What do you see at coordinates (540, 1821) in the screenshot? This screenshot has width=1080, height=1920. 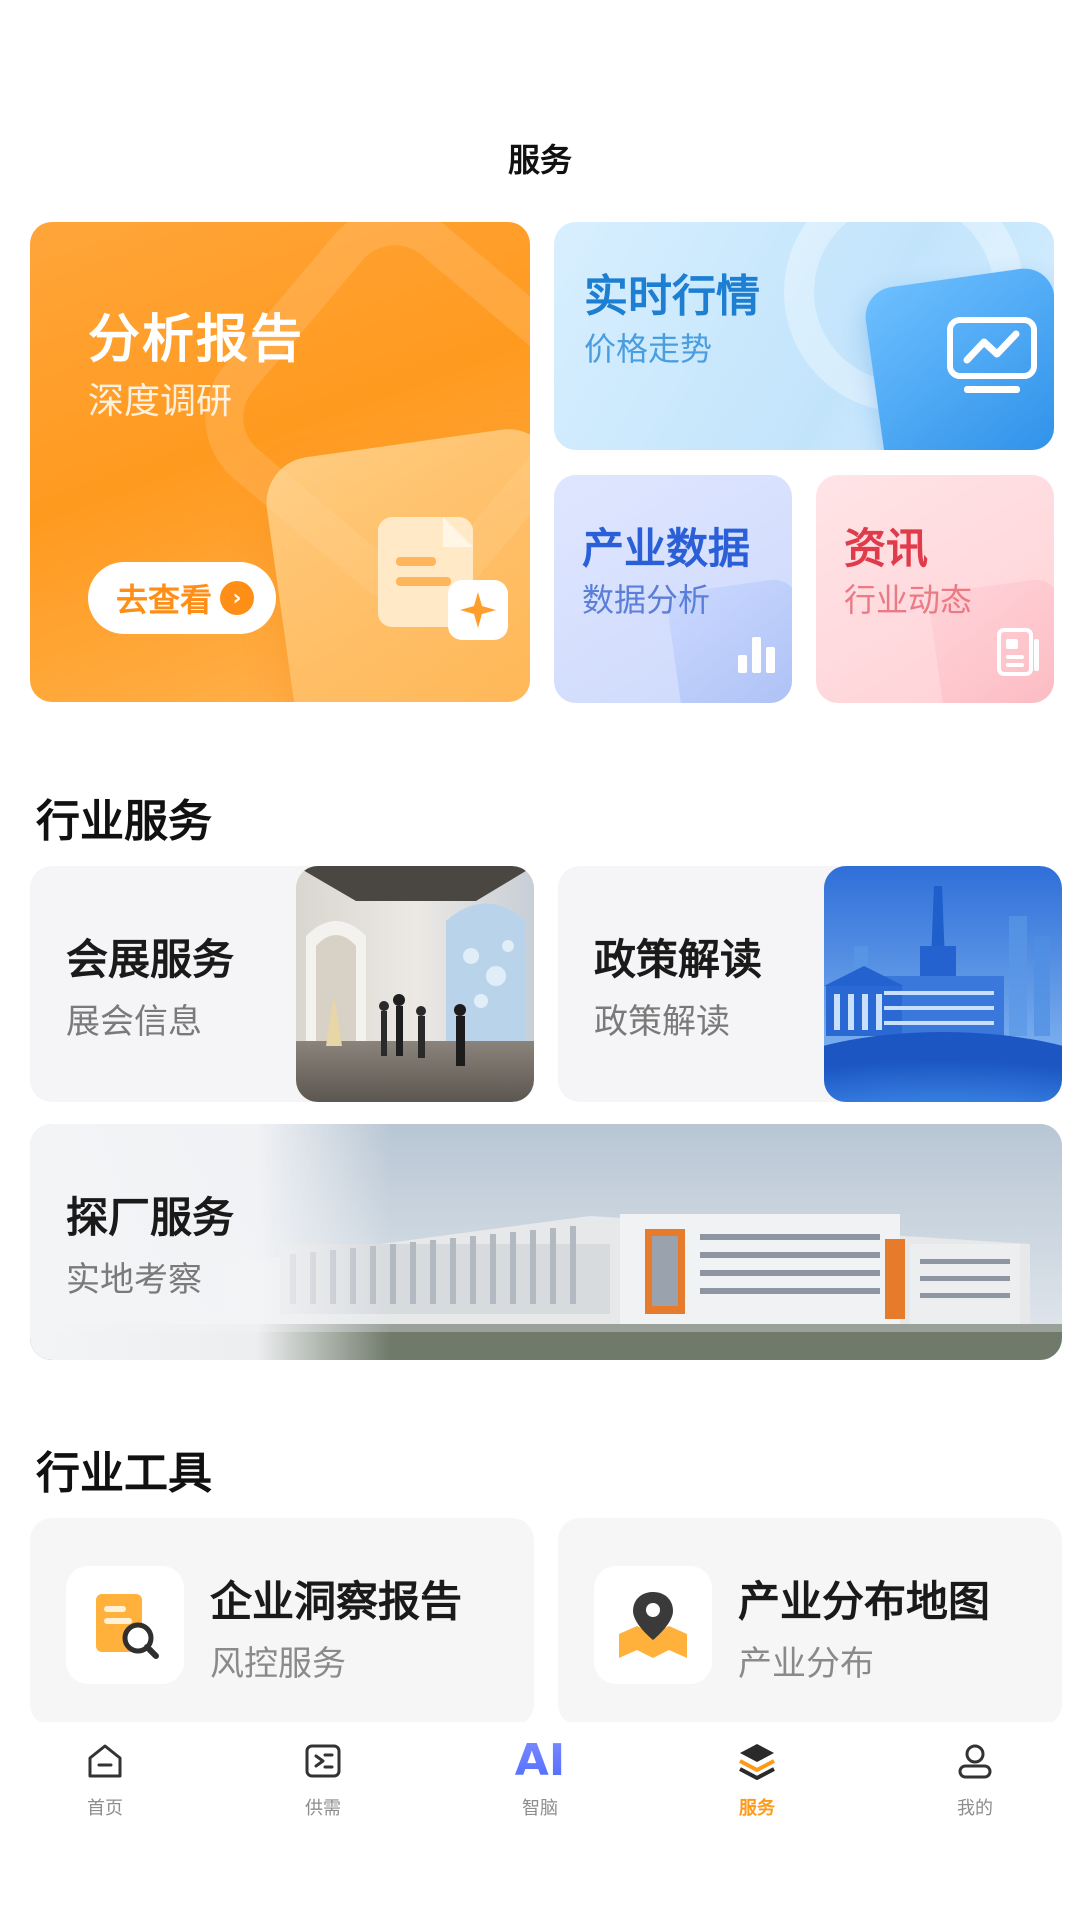 I see `bottom-navigation: 首页 供需 AI 智脑 服务 我的` at bounding box center [540, 1821].